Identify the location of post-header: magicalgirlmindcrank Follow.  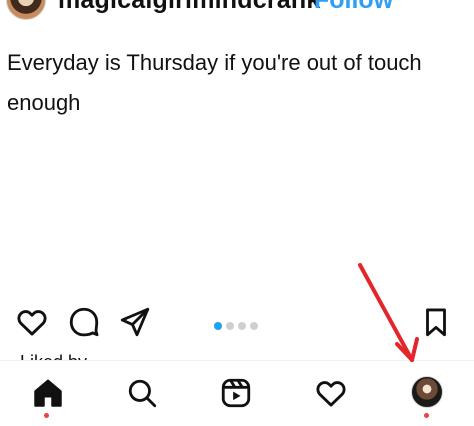
(237, 11).